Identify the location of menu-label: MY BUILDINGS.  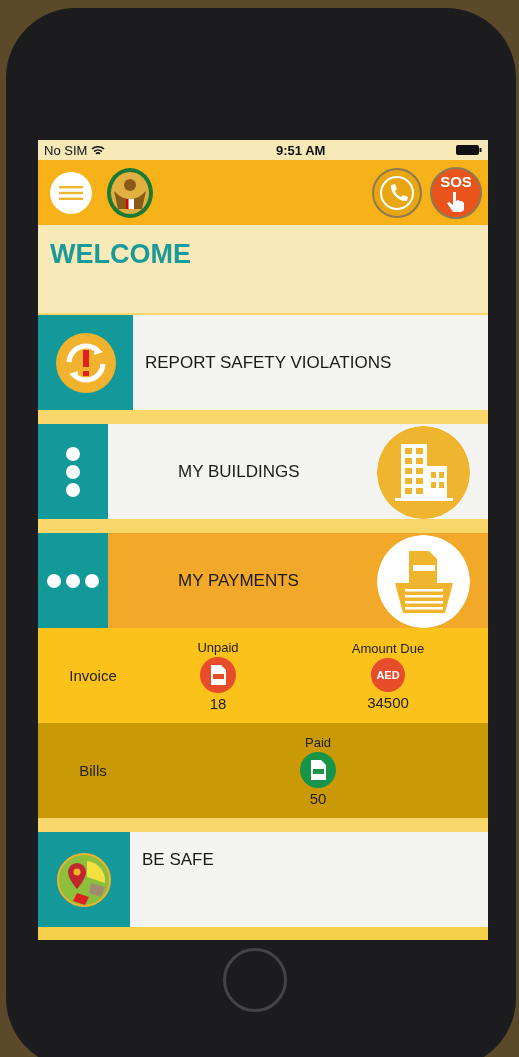
(239, 471).